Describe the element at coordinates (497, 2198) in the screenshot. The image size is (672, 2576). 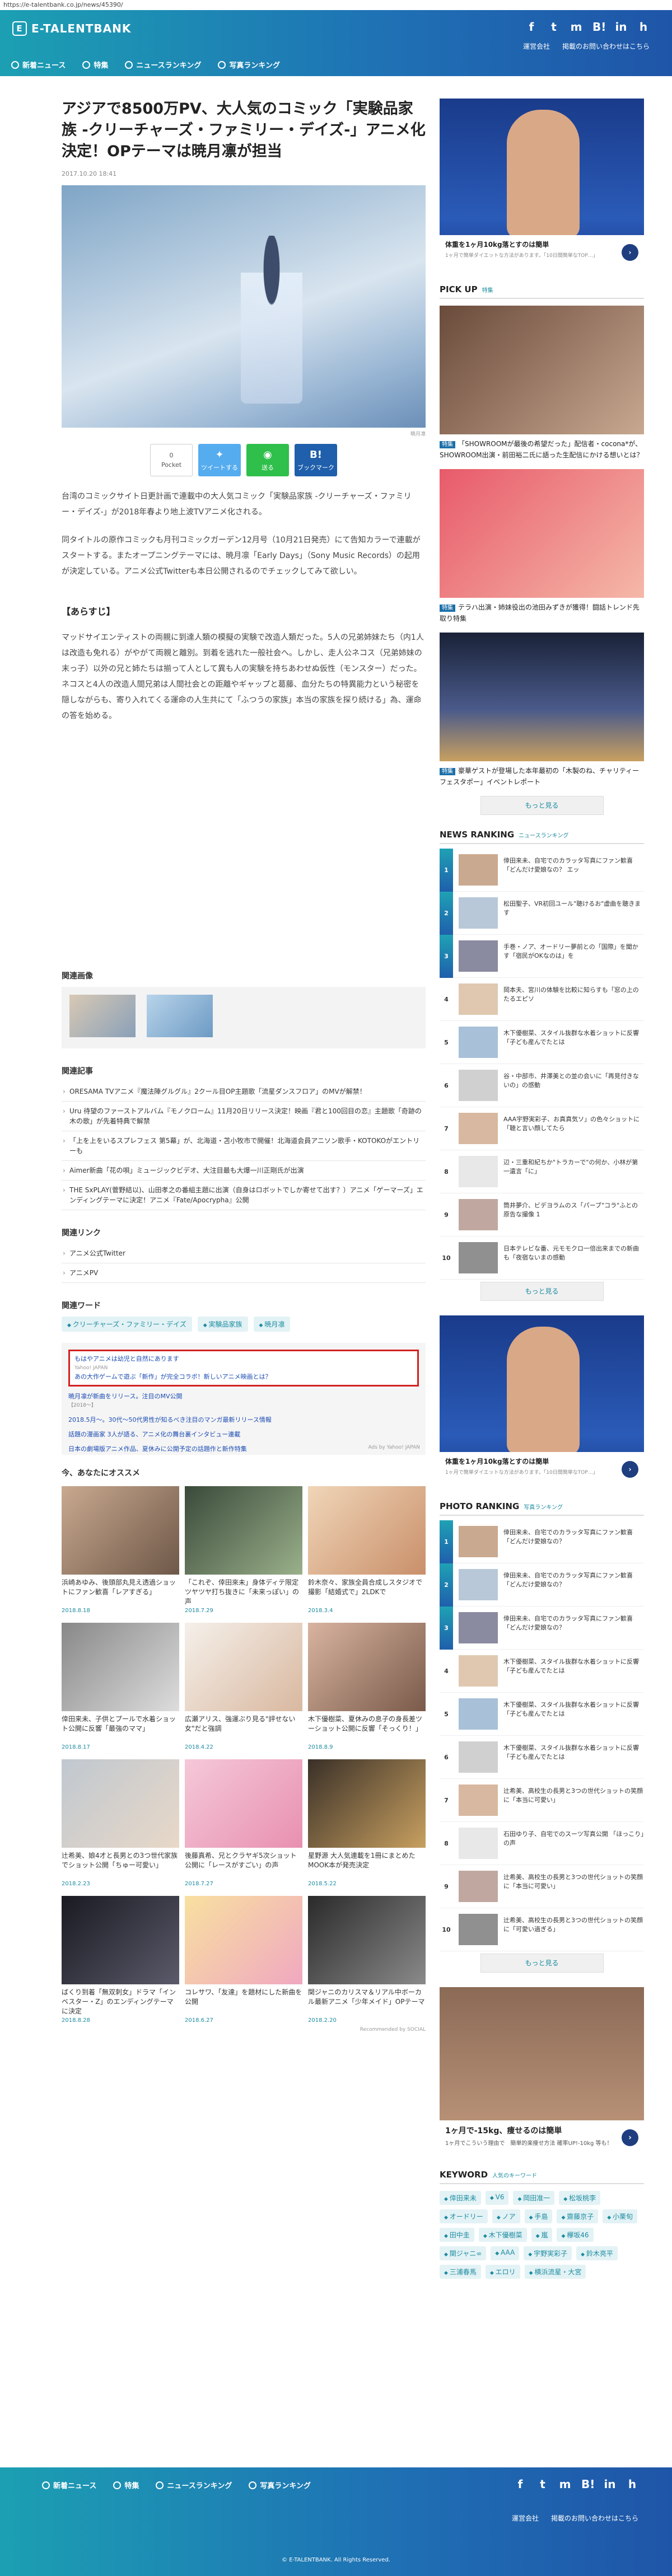
I see `keyword-tag: V6` at that location.